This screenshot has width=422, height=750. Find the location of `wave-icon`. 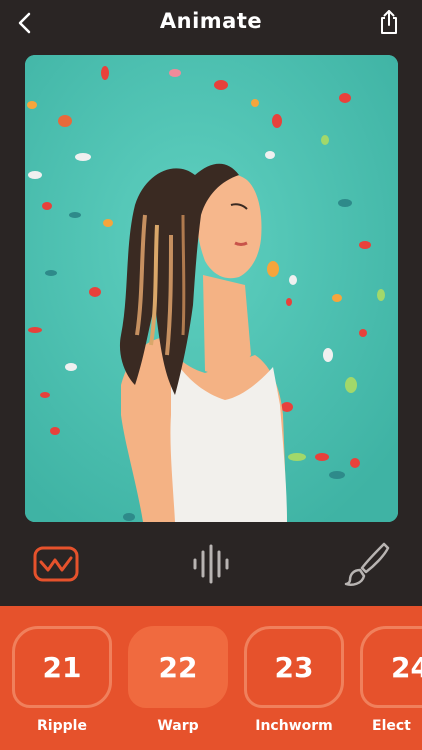

wave-icon is located at coordinates (56, 564).